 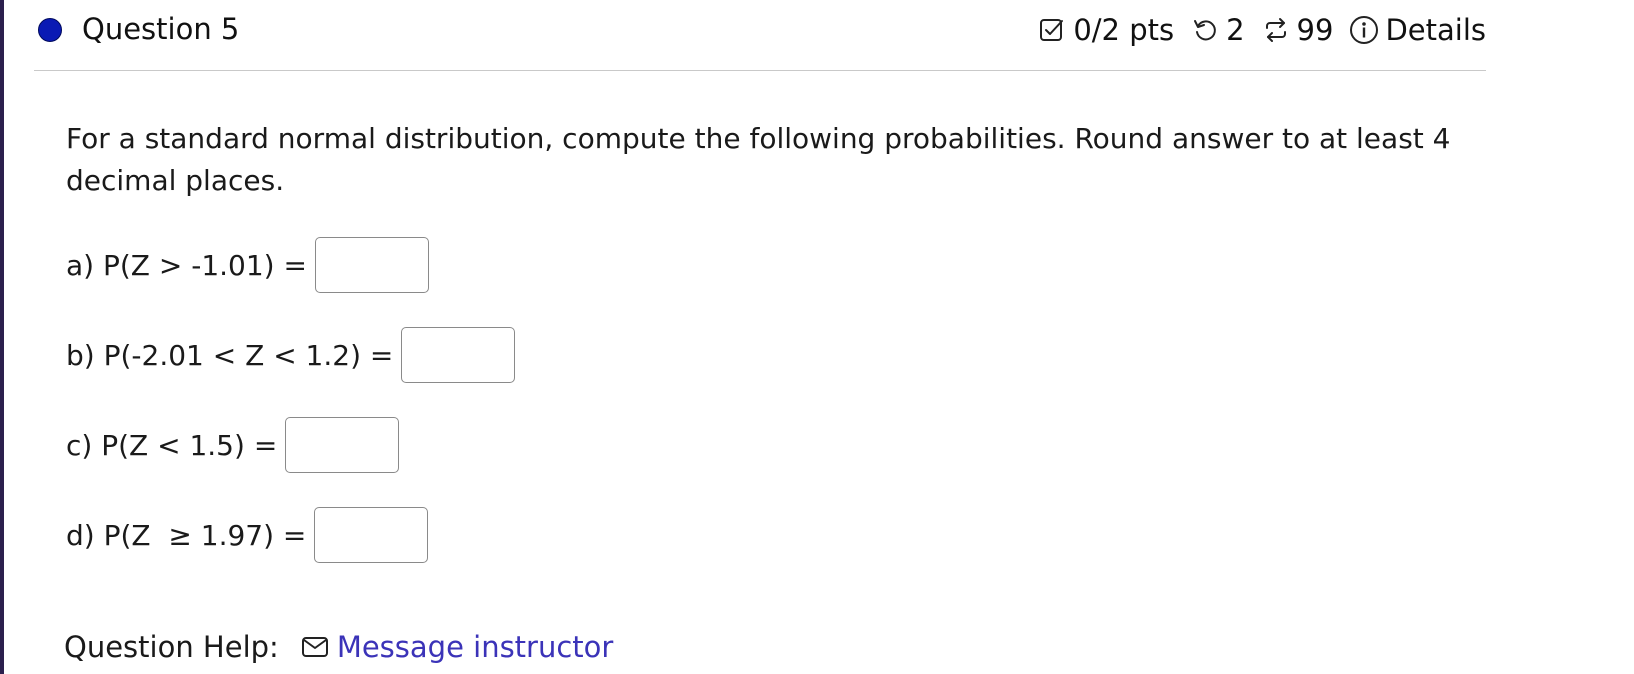 What do you see at coordinates (371, 535) in the screenshot?
I see `part-d-answer-input` at bounding box center [371, 535].